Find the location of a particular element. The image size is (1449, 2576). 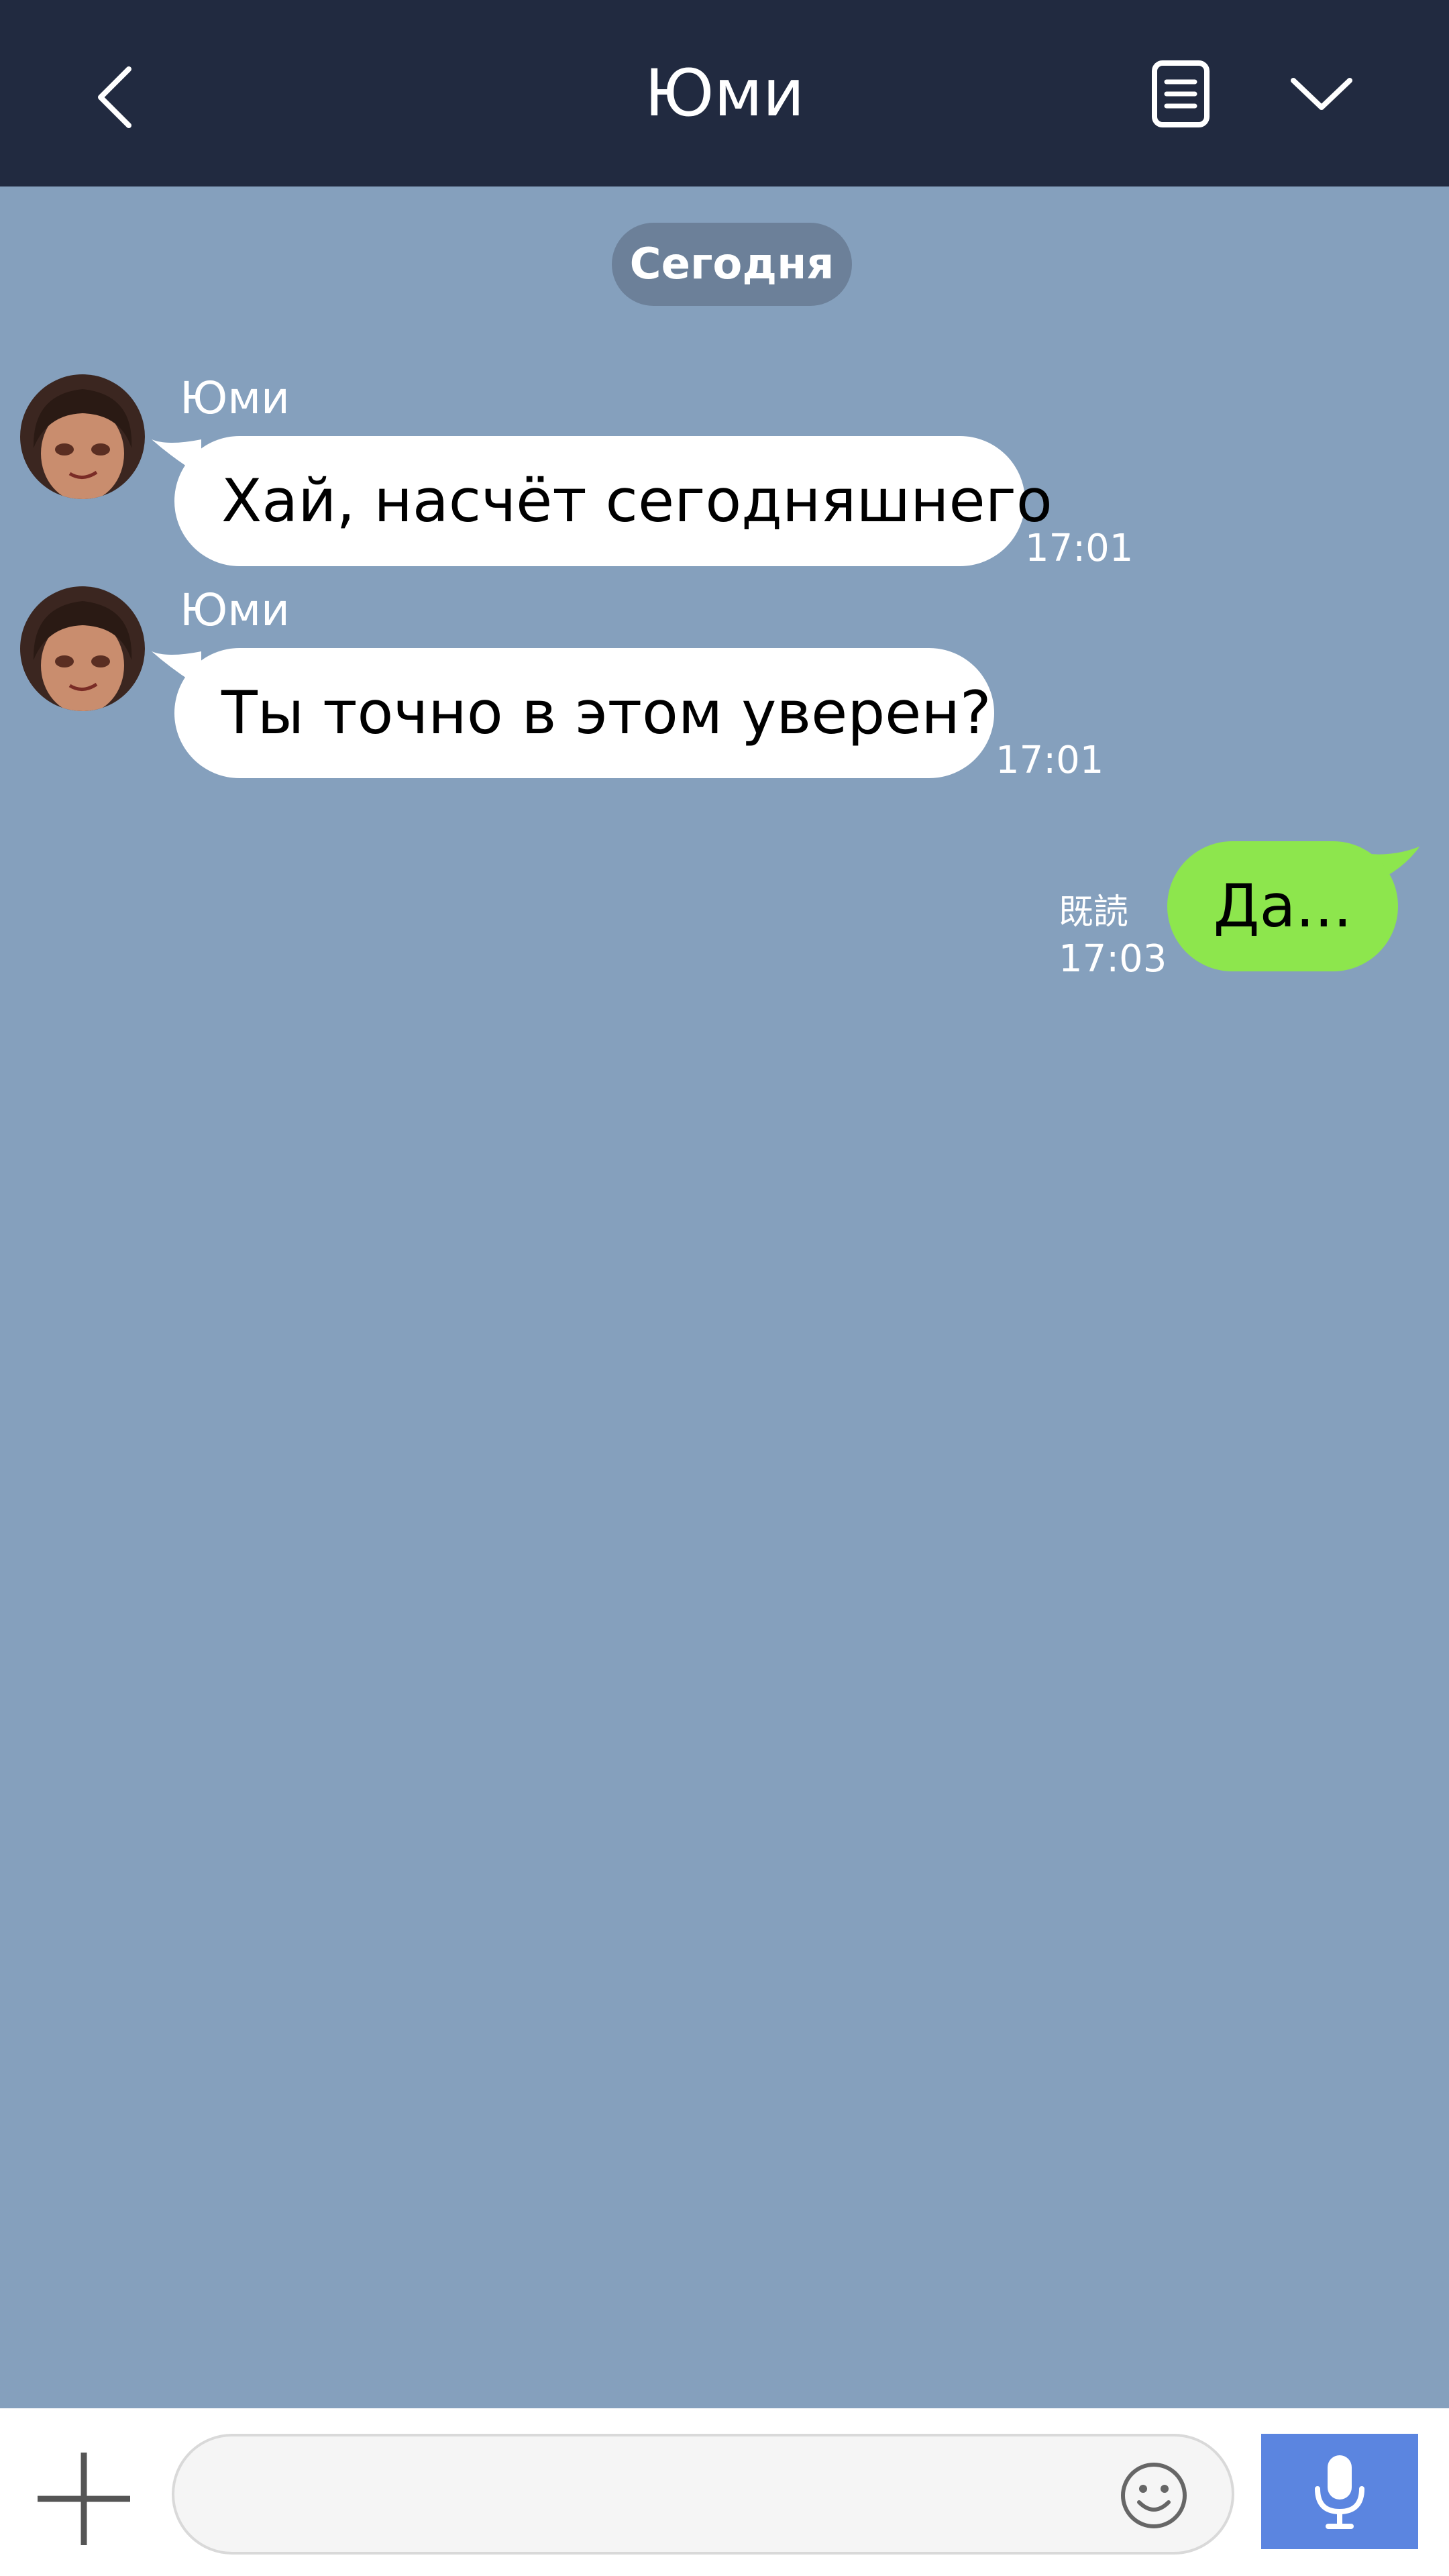

notes-icon is located at coordinates (1181, 93).